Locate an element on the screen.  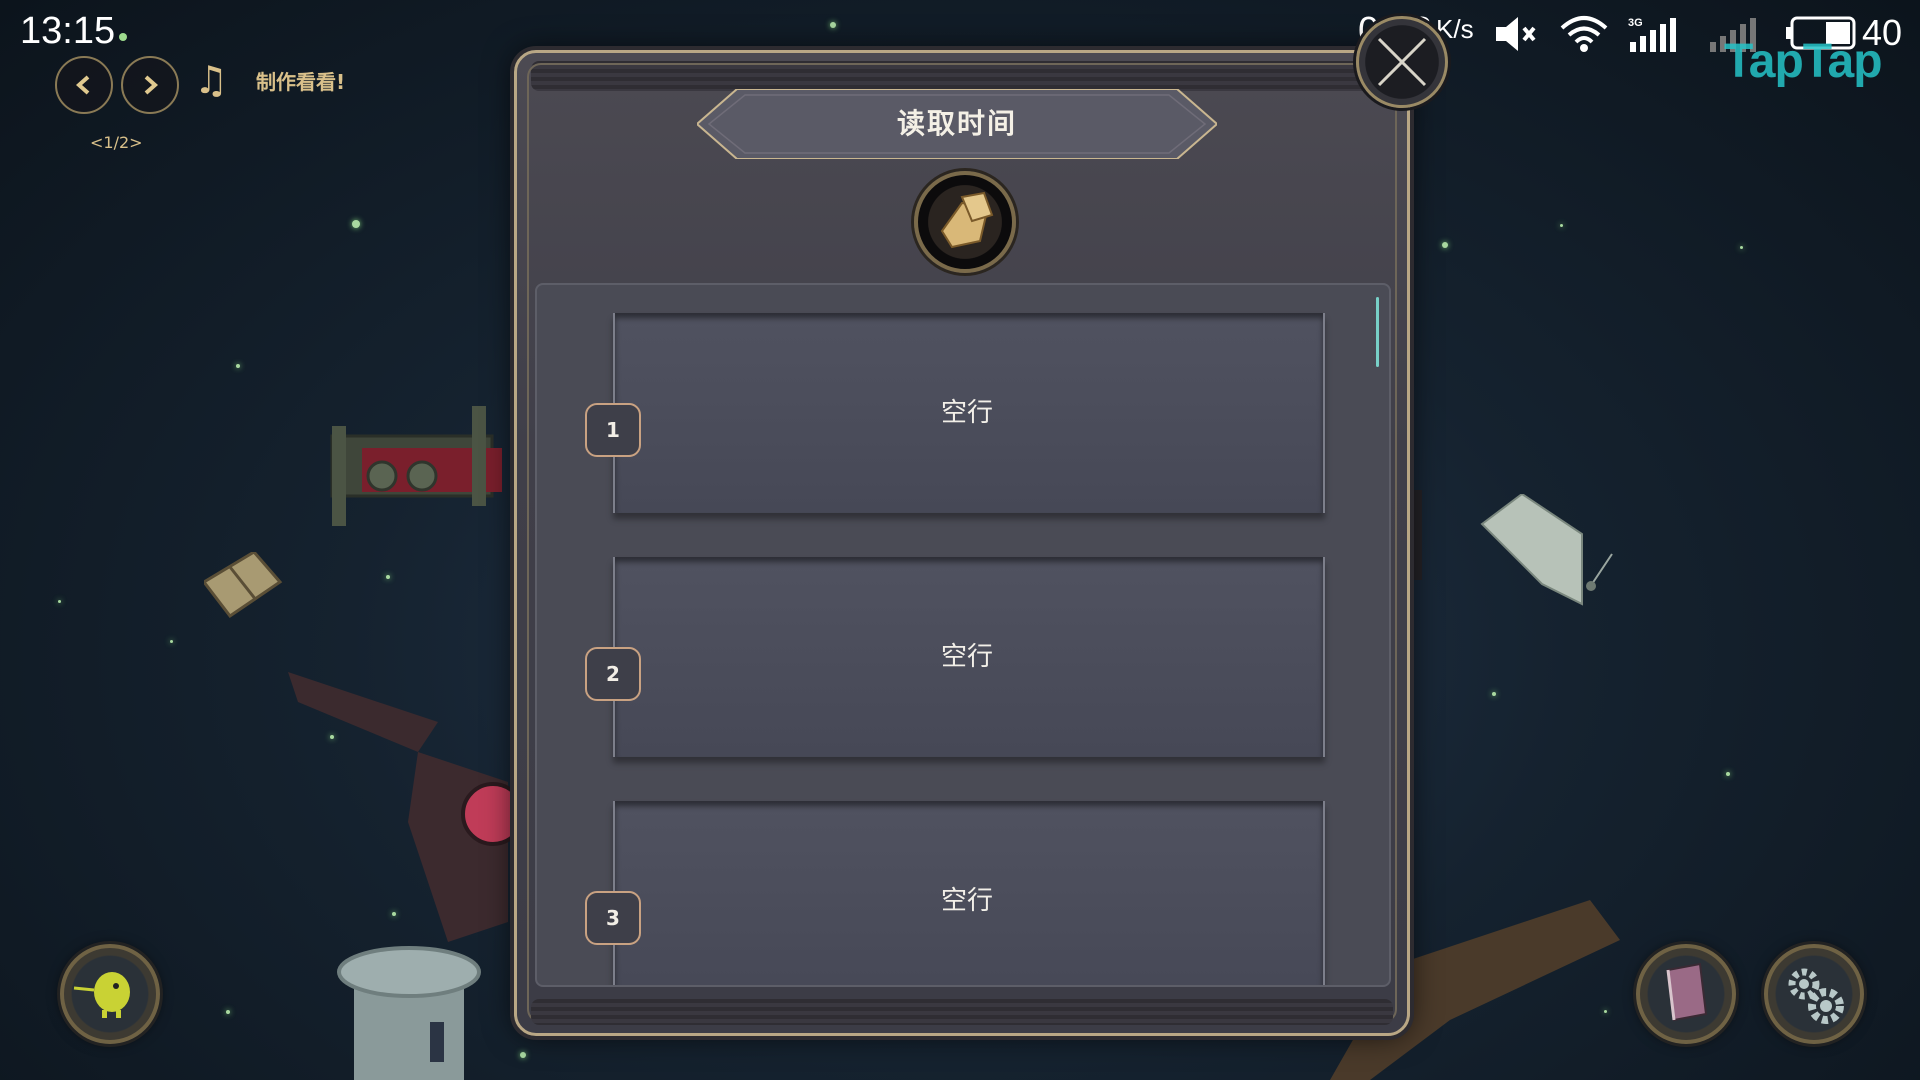
character-button is located at coordinates (110, 994).